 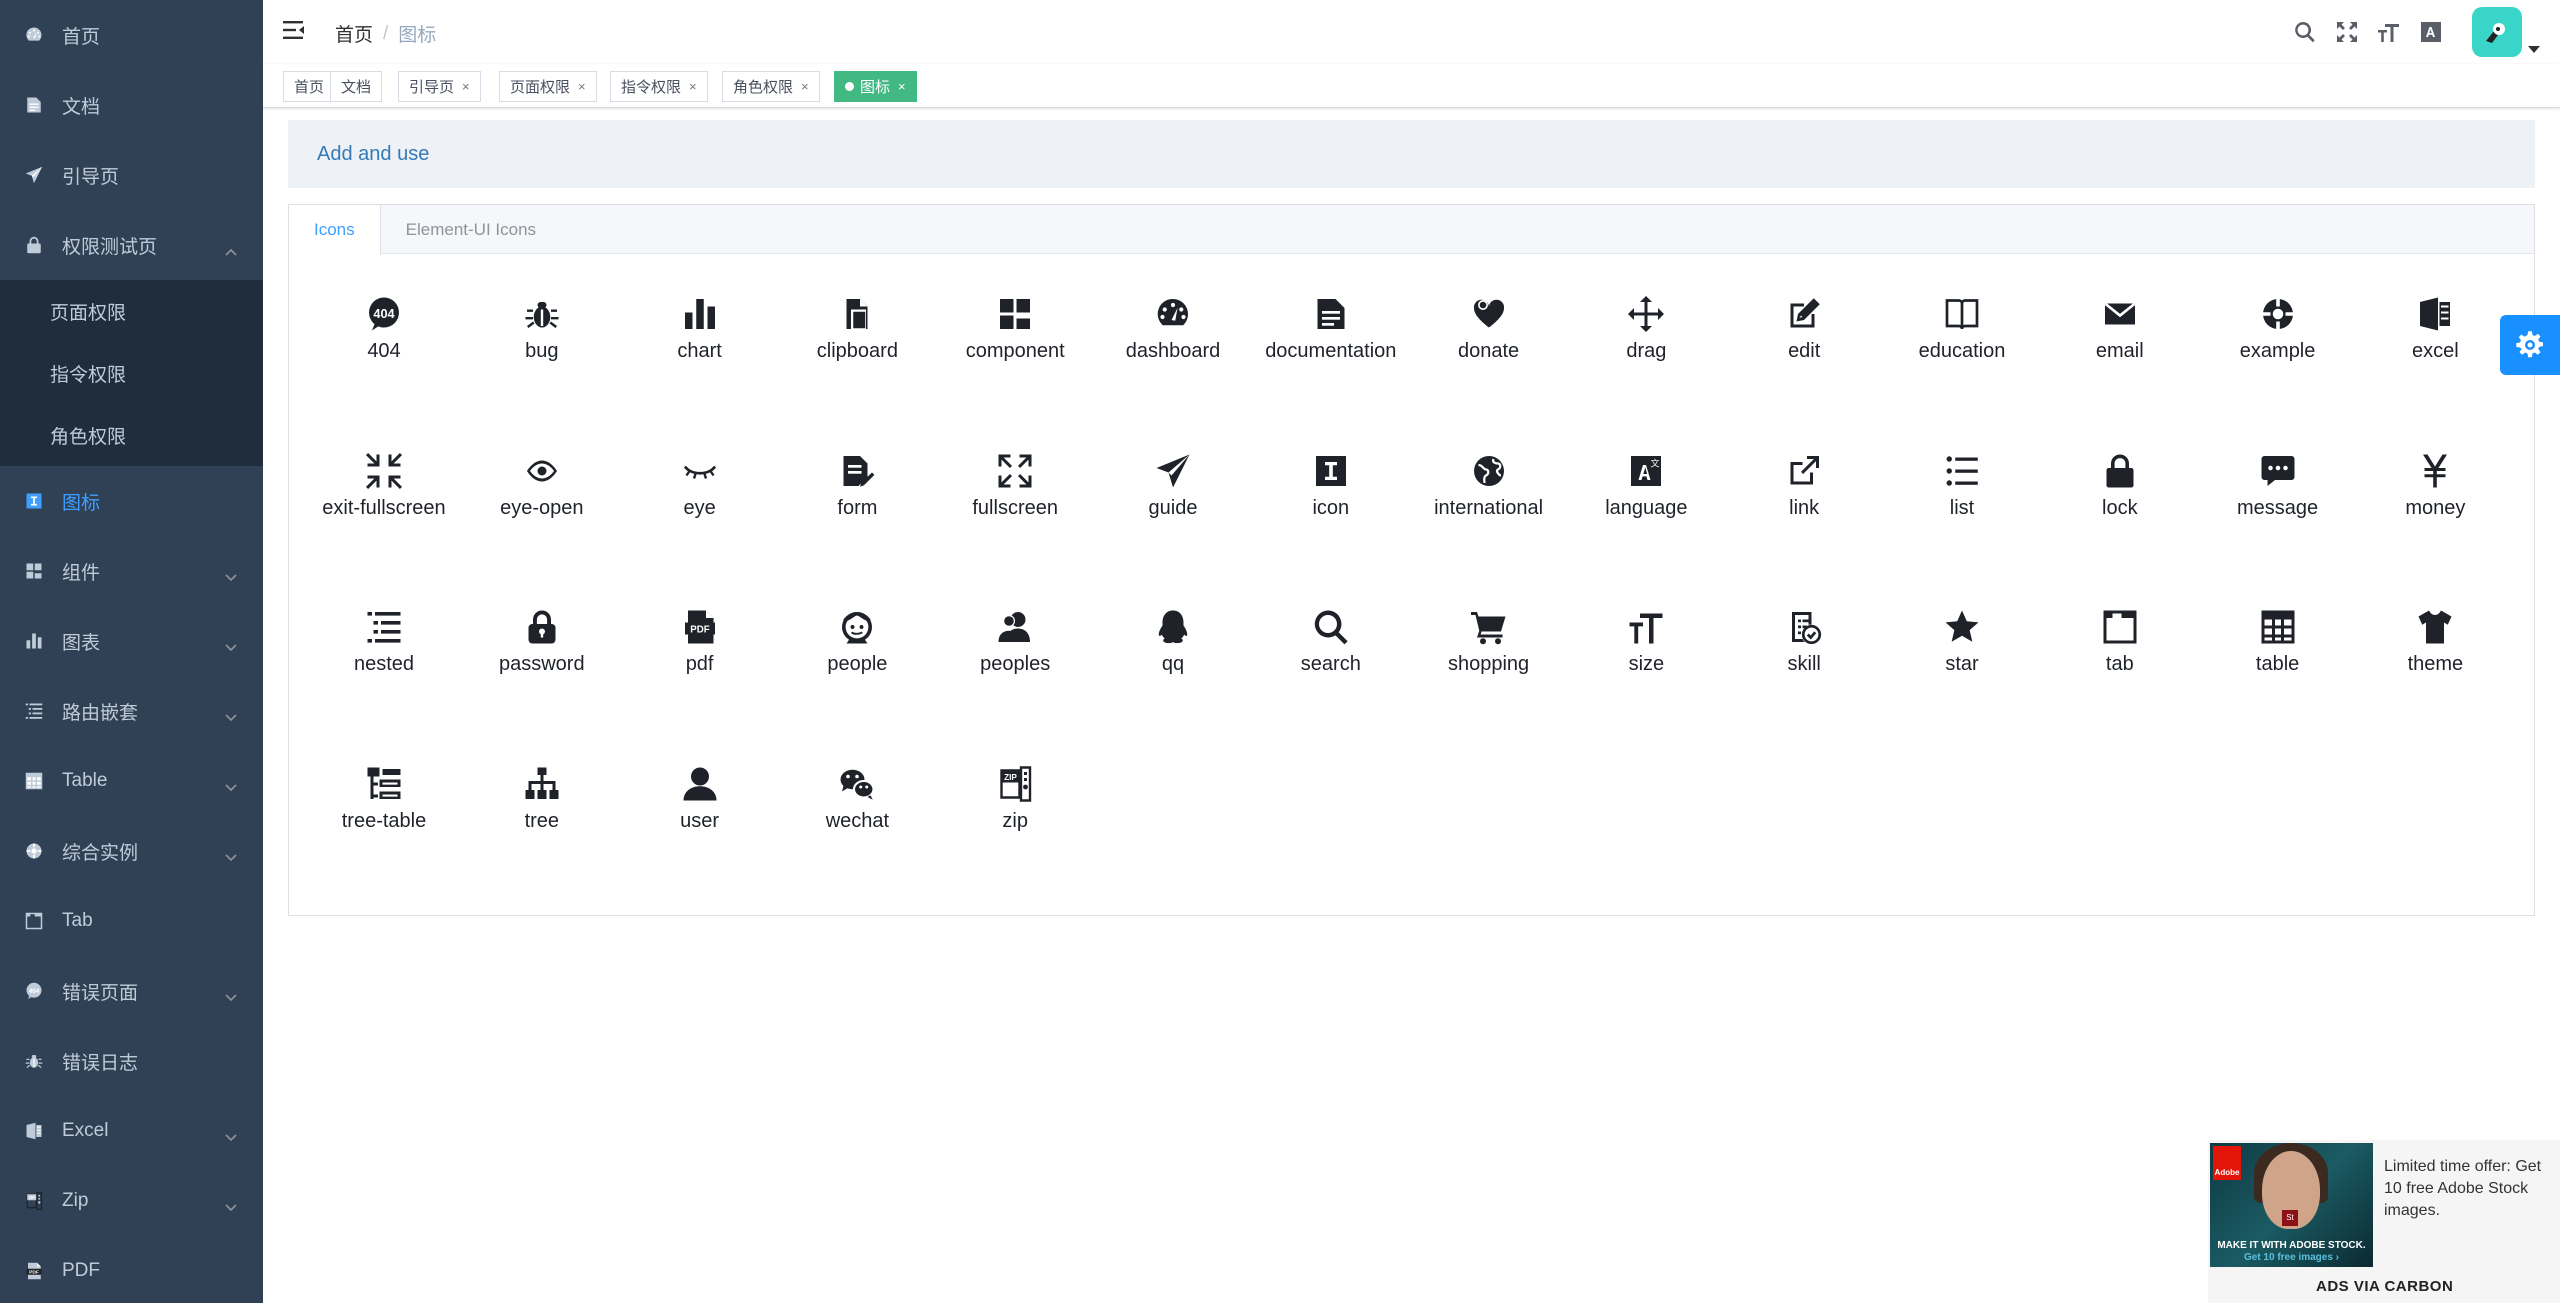 What do you see at coordinates (2530, 345) in the screenshot?
I see `settings-button` at bounding box center [2530, 345].